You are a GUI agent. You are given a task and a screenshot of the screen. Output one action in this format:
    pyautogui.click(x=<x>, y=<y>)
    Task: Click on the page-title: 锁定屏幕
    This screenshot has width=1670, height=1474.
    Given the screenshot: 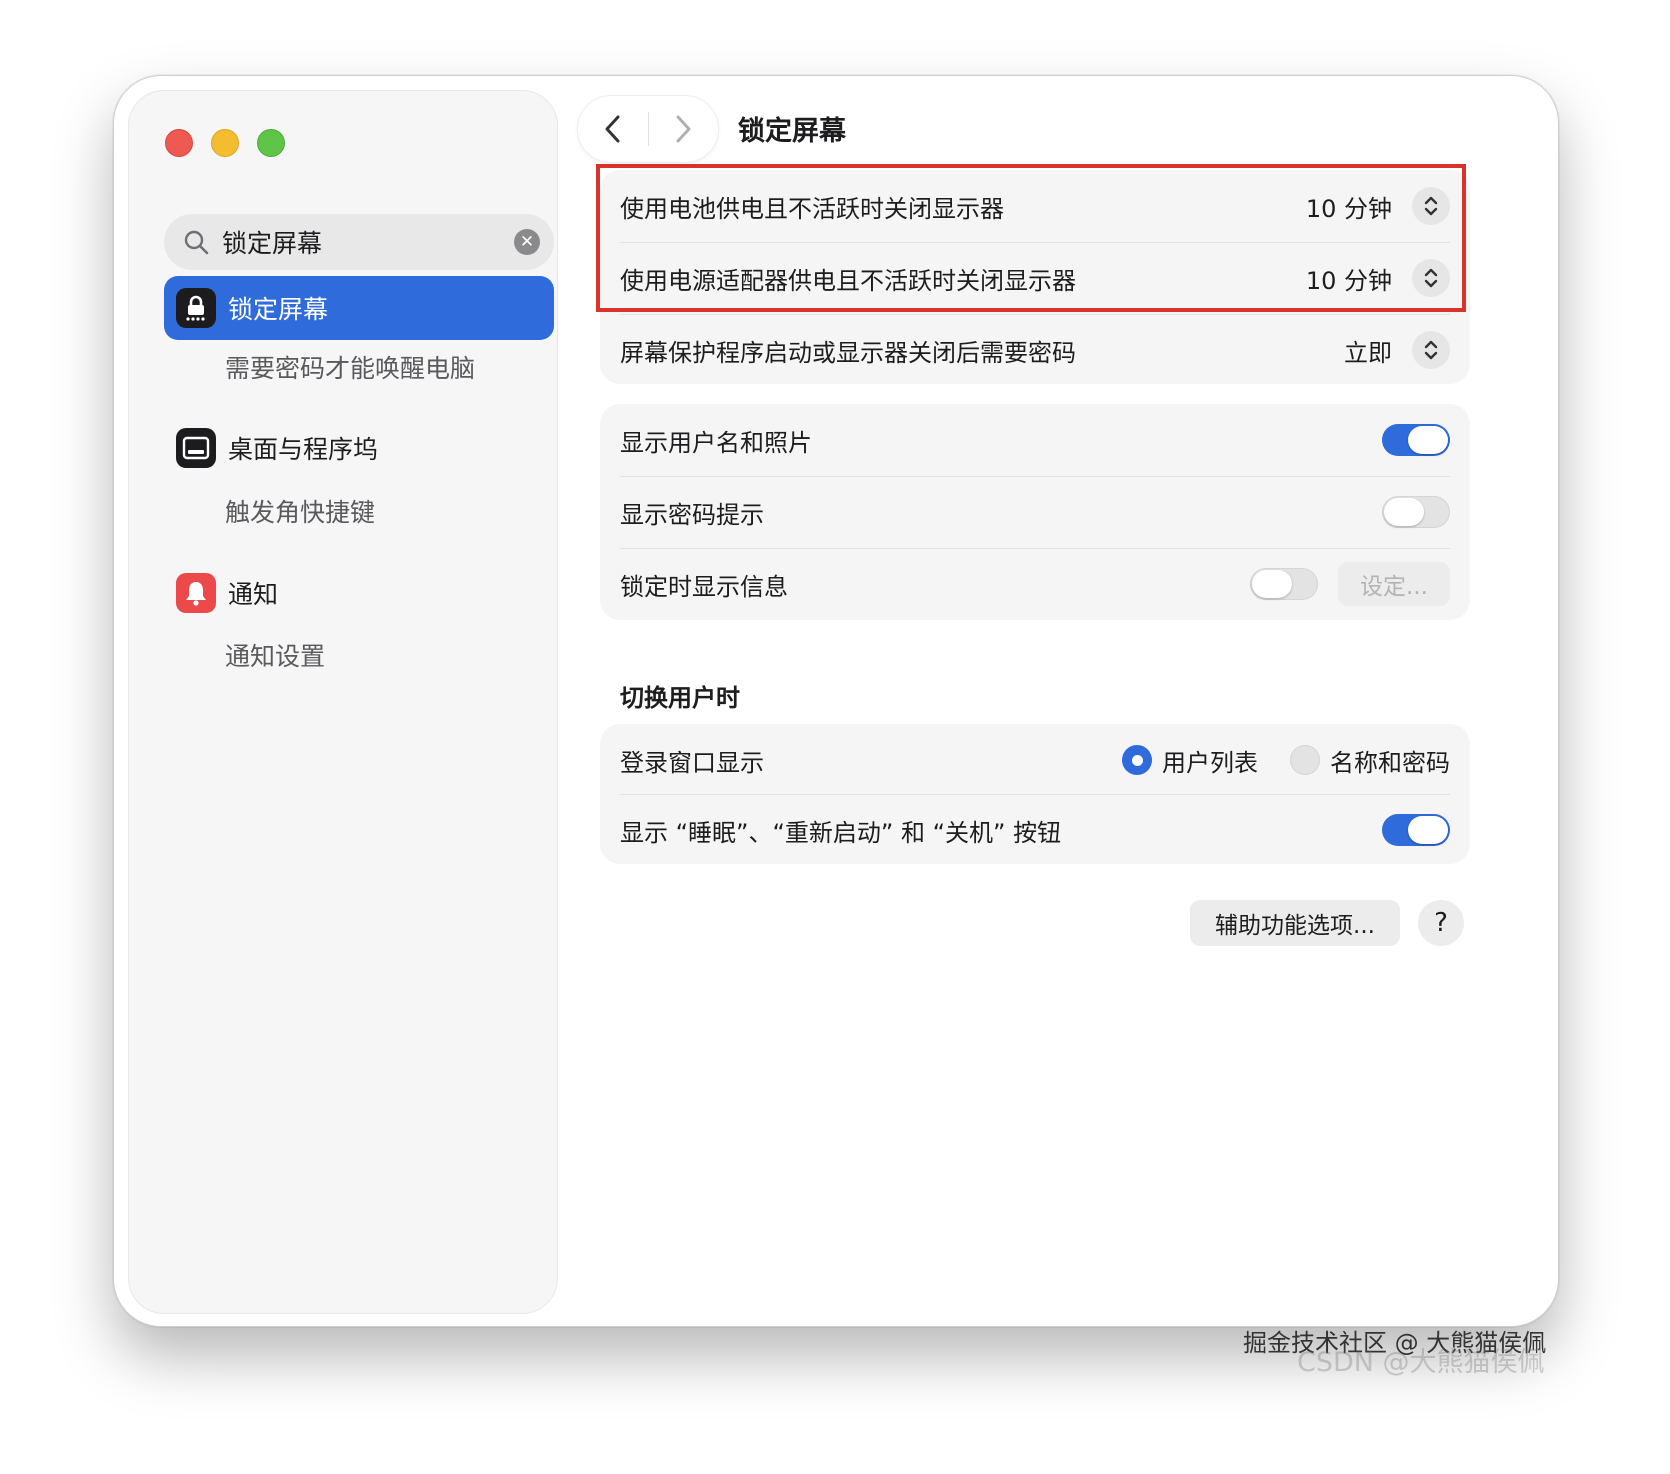 What is the action you would take?
    pyautogui.click(x=792, y=131)
    